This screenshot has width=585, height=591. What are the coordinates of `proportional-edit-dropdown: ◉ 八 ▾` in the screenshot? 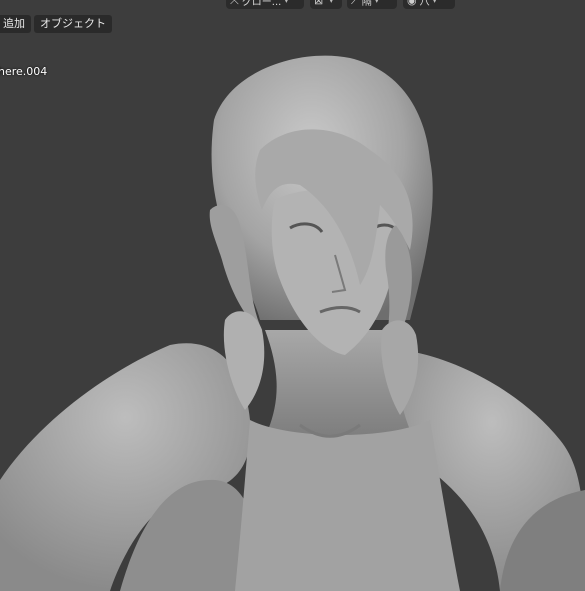 It's located at (429, 4).